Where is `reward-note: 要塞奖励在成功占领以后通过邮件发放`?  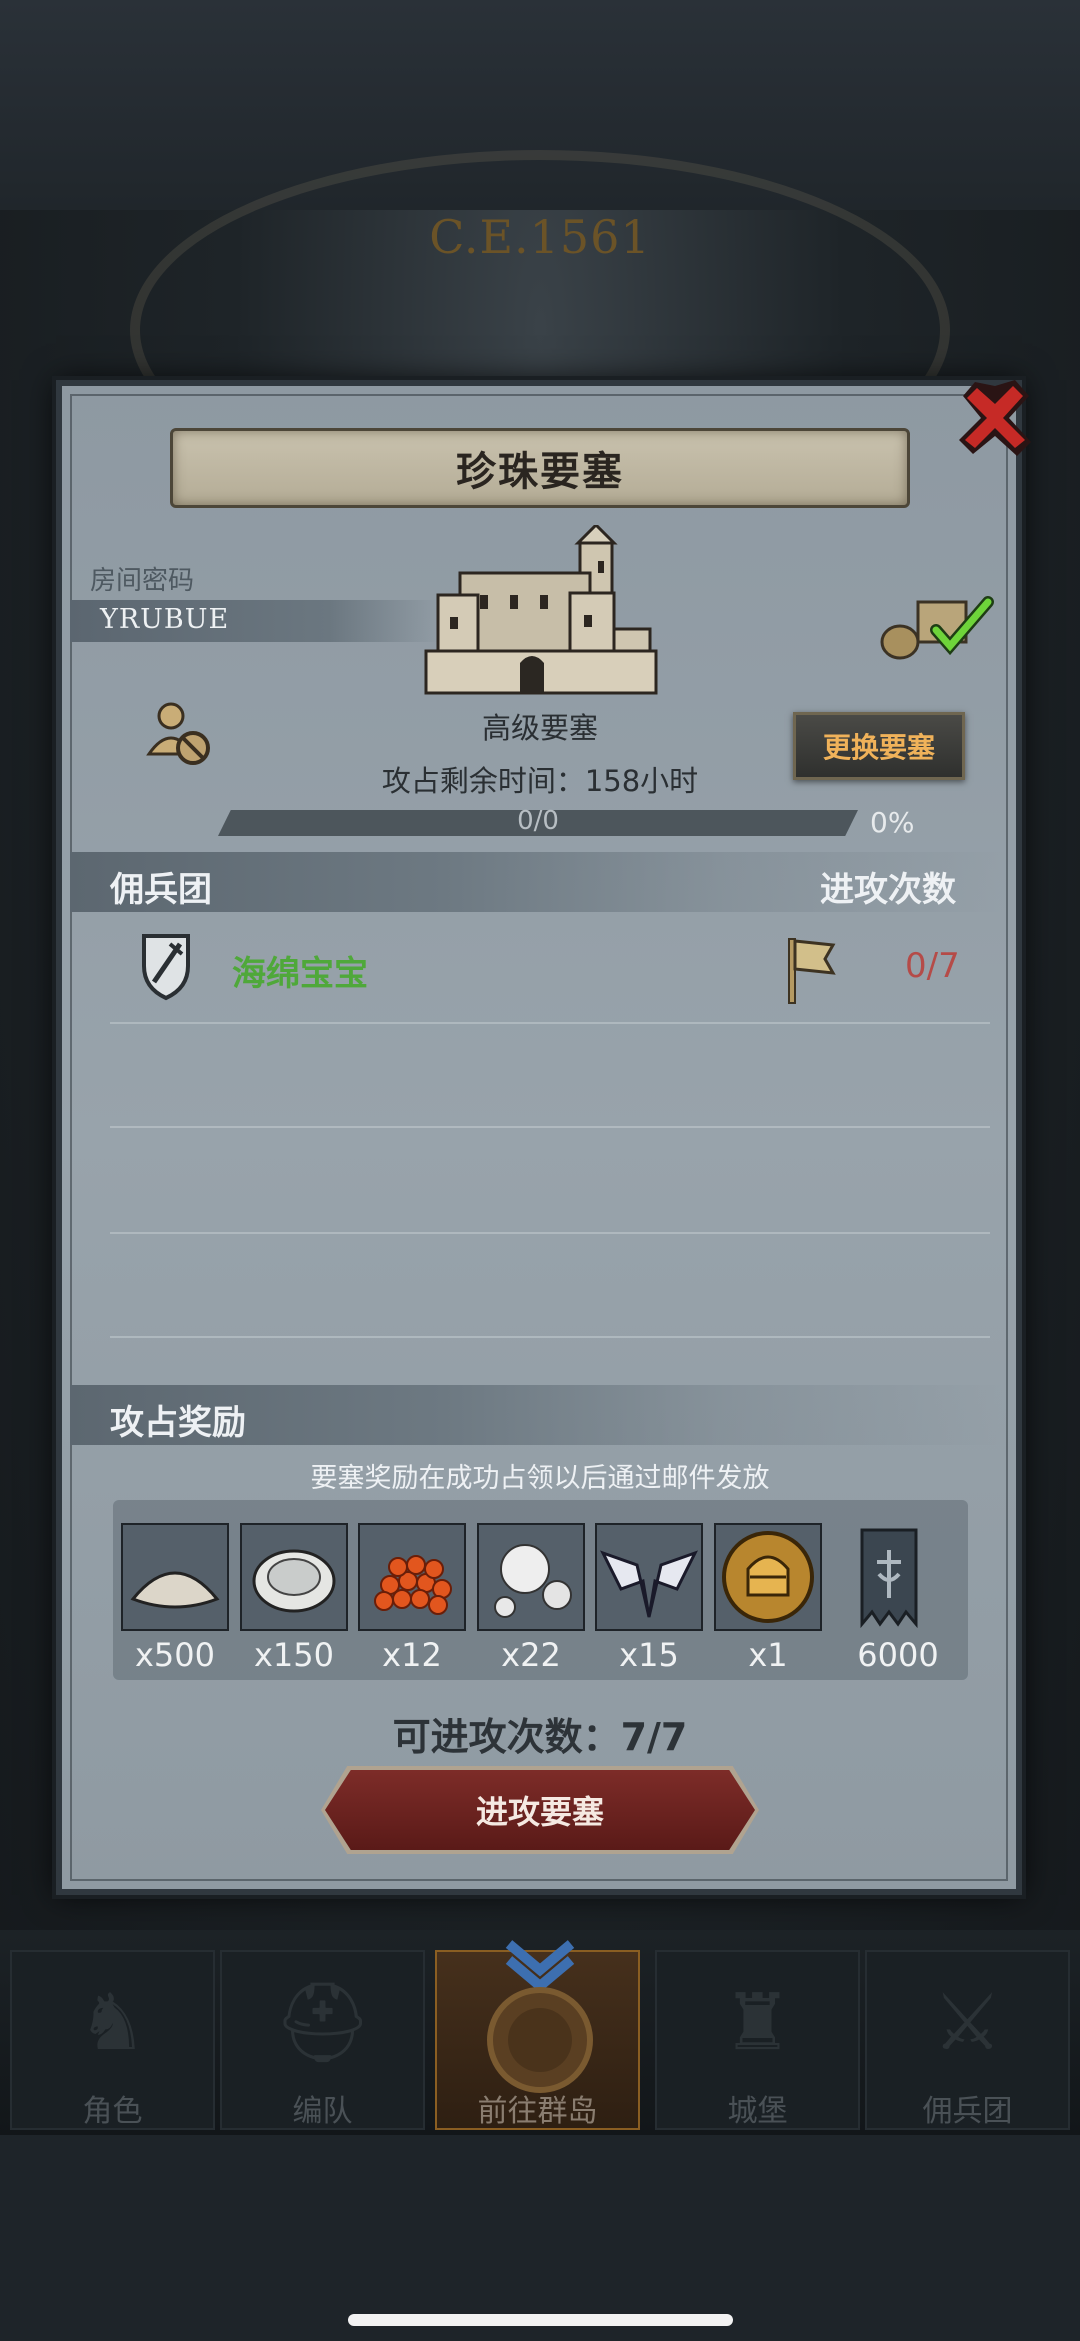
reward-note: 要塞奖励在成功占领以后通过邮件发放 is located at coordinates (540, 1478).